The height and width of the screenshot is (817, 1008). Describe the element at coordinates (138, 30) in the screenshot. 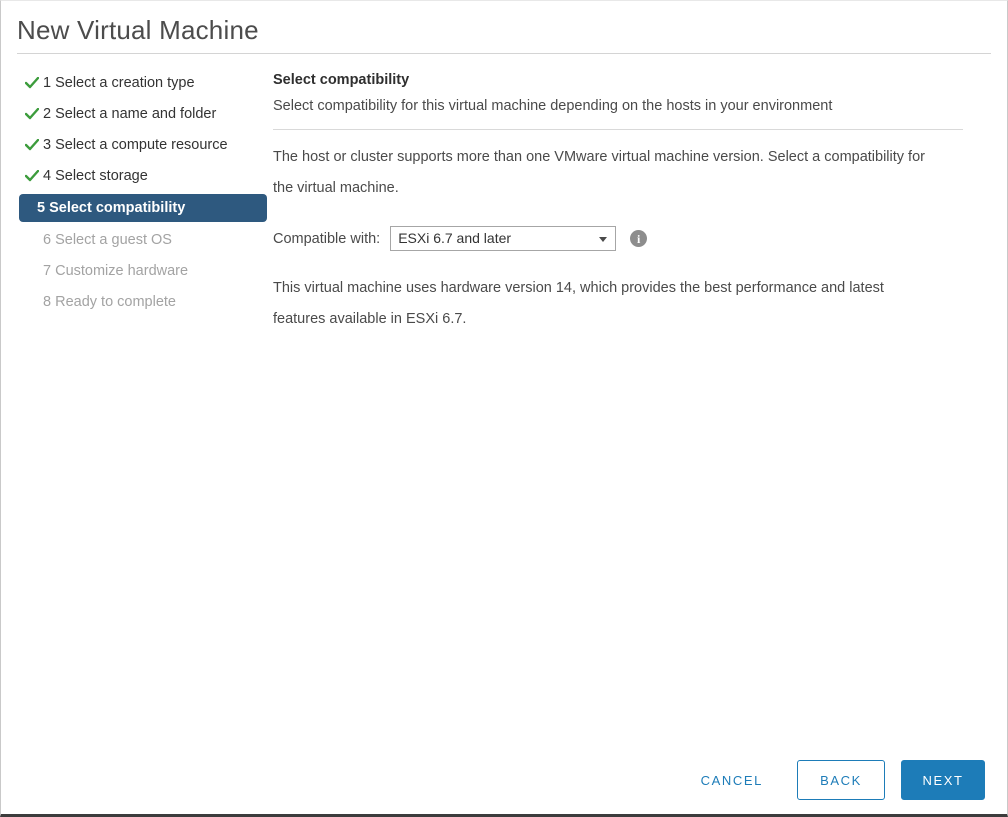

I see `page-title: New Virtual Machine` at that location.